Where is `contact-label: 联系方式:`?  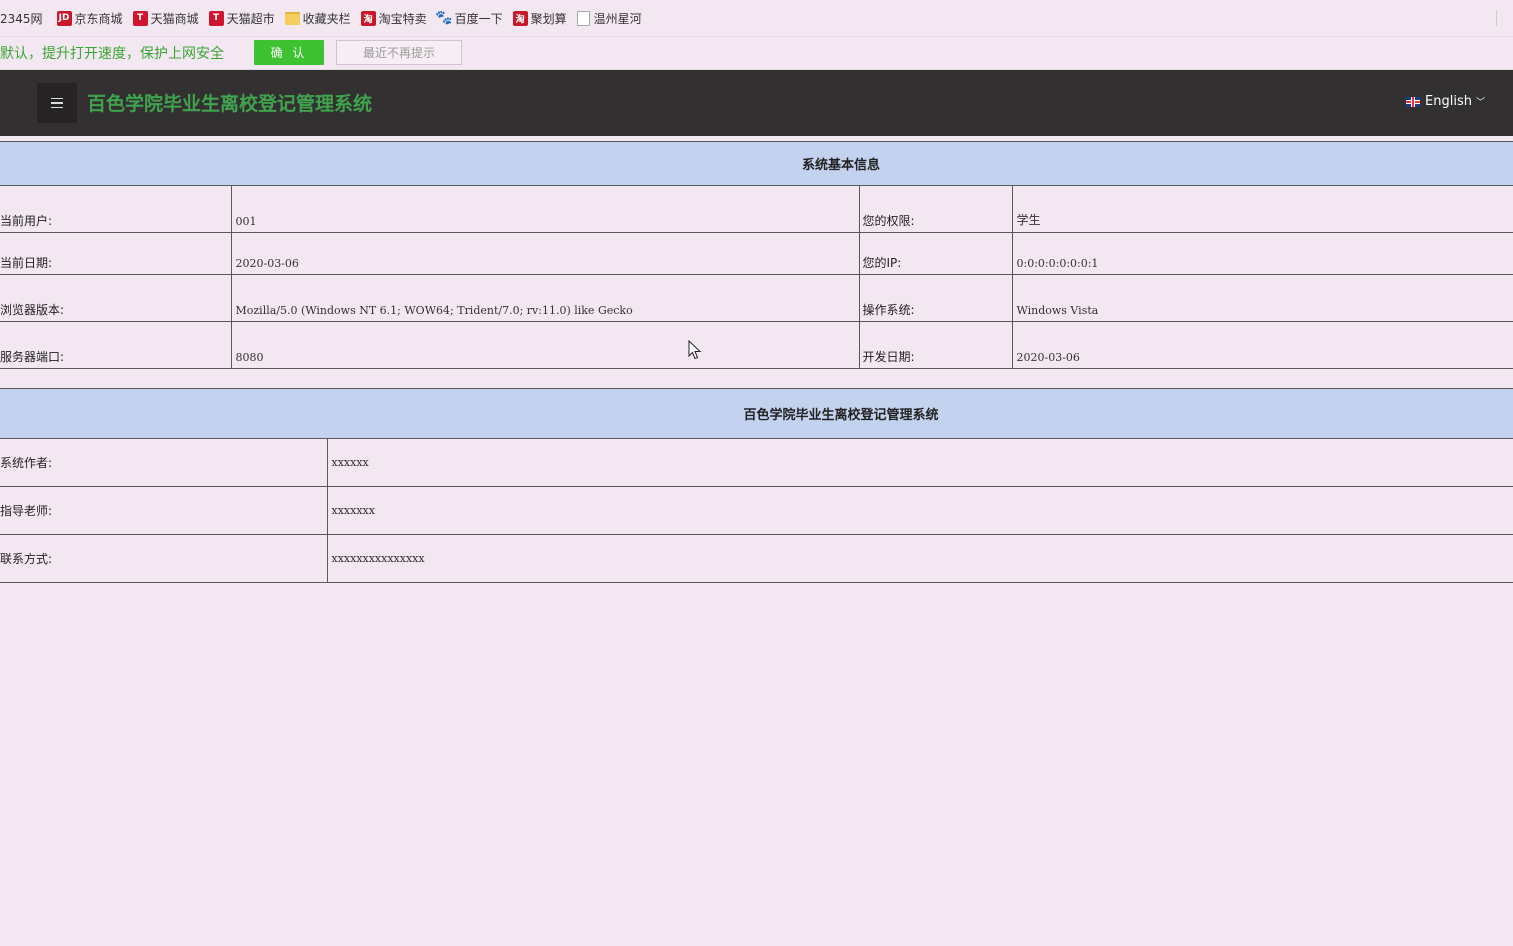 contact-label: 联系方式: is located at coordinates (164, 558).